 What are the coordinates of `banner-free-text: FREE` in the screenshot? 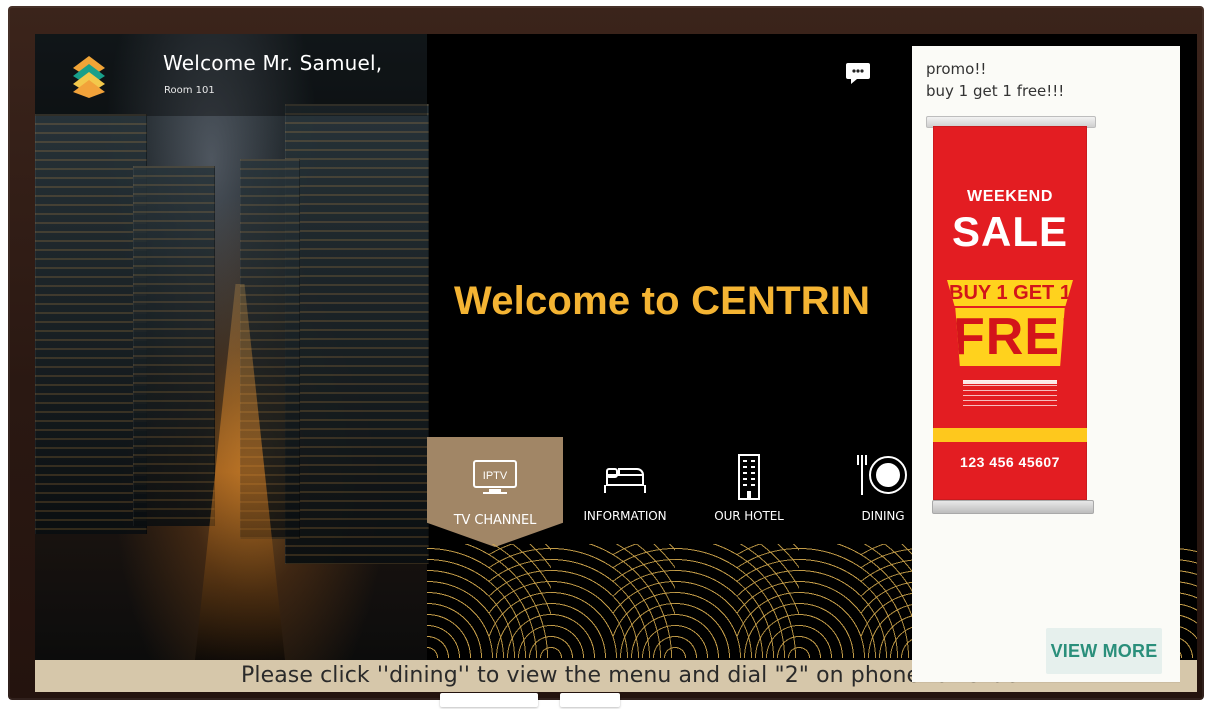 It's located at (1020, 337).